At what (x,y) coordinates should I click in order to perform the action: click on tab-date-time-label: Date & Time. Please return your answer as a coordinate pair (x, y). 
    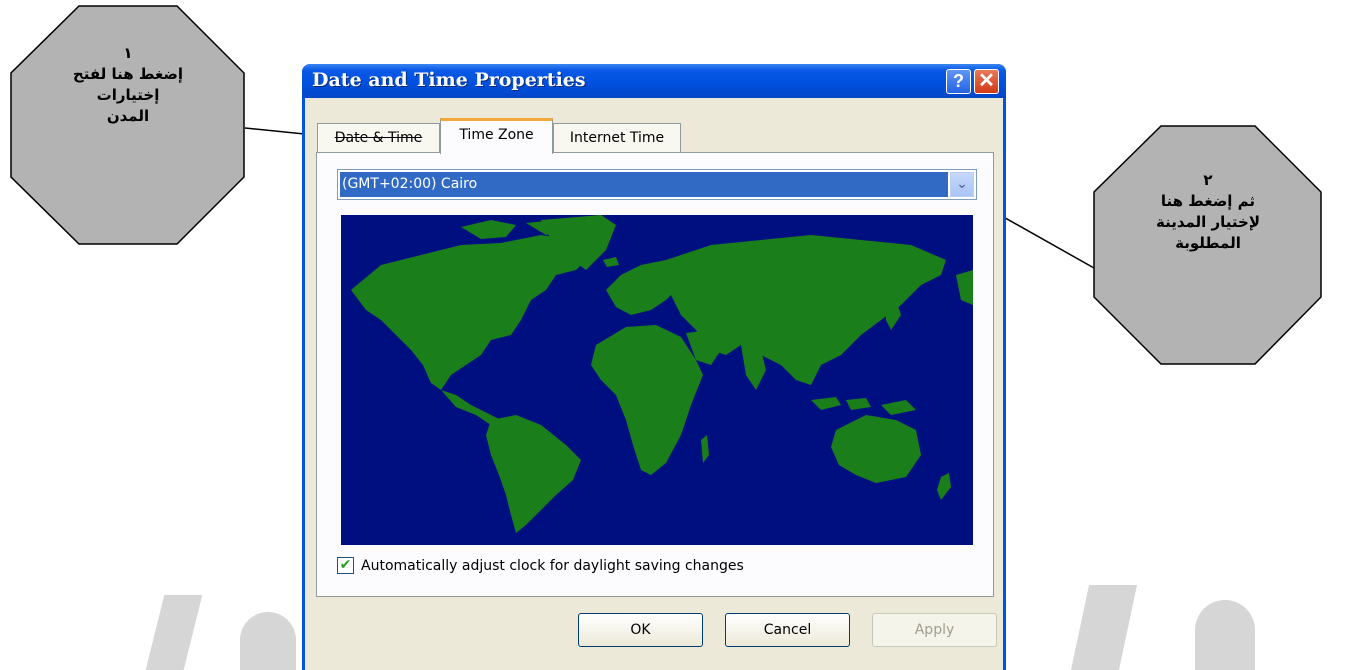
    Looking at the image, I should click on (378, 138).